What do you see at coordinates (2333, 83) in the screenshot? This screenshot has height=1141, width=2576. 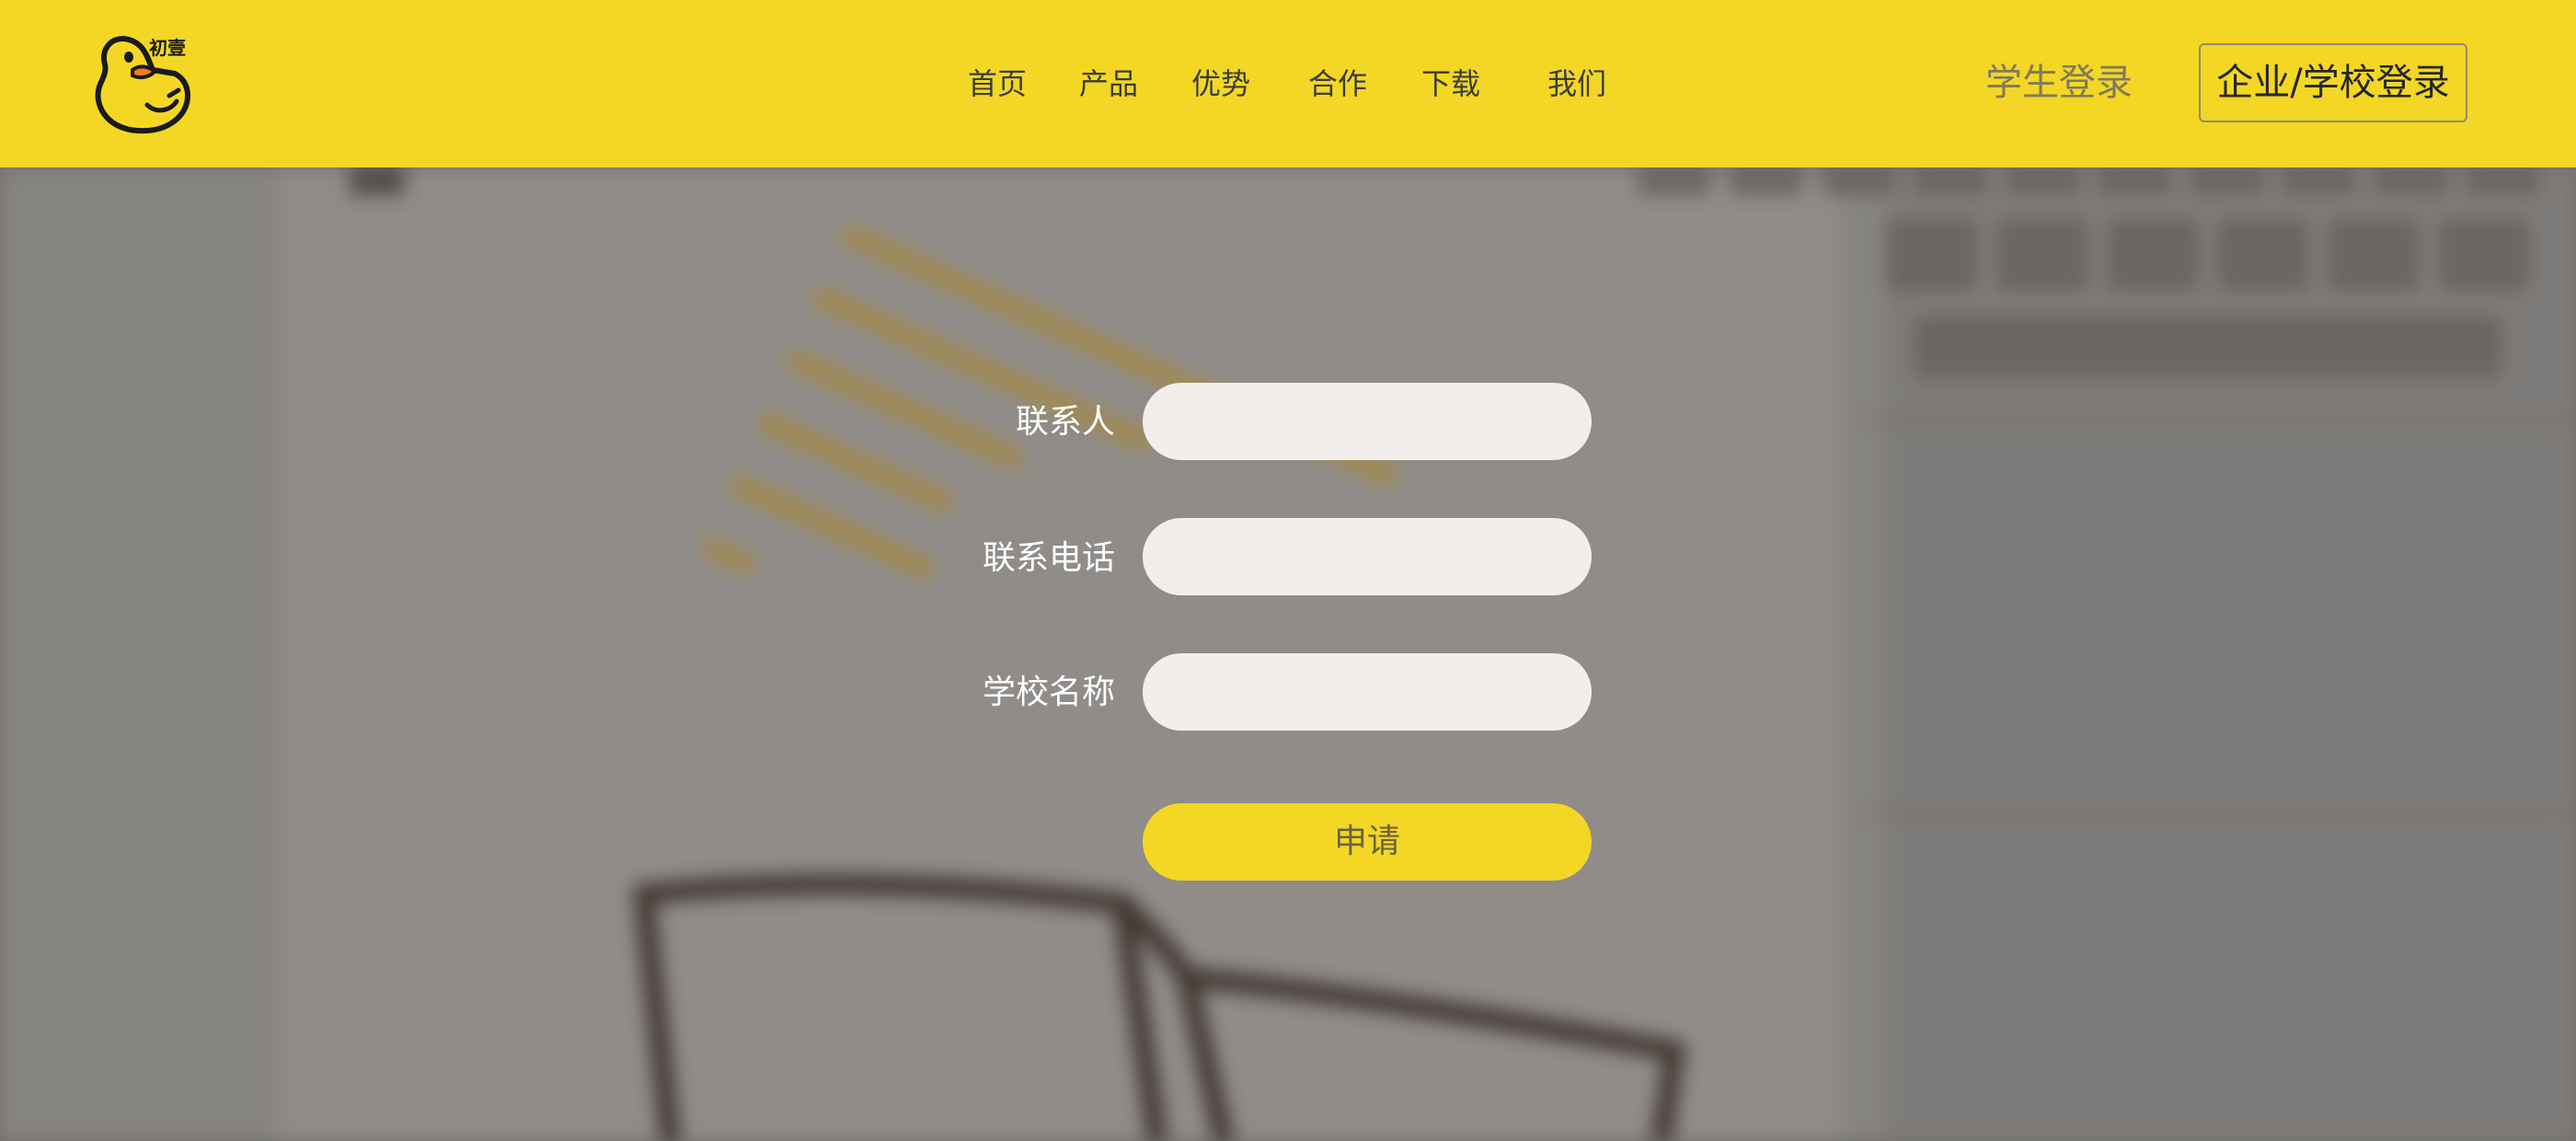 I see `org-school-login-button: 企业/学校登录` at bounding box center [2333, 83].